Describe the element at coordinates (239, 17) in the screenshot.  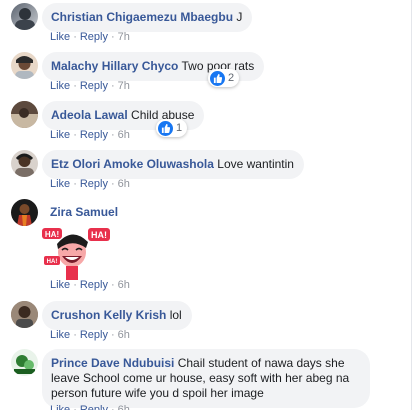
I see `comment-text: J` at that location.